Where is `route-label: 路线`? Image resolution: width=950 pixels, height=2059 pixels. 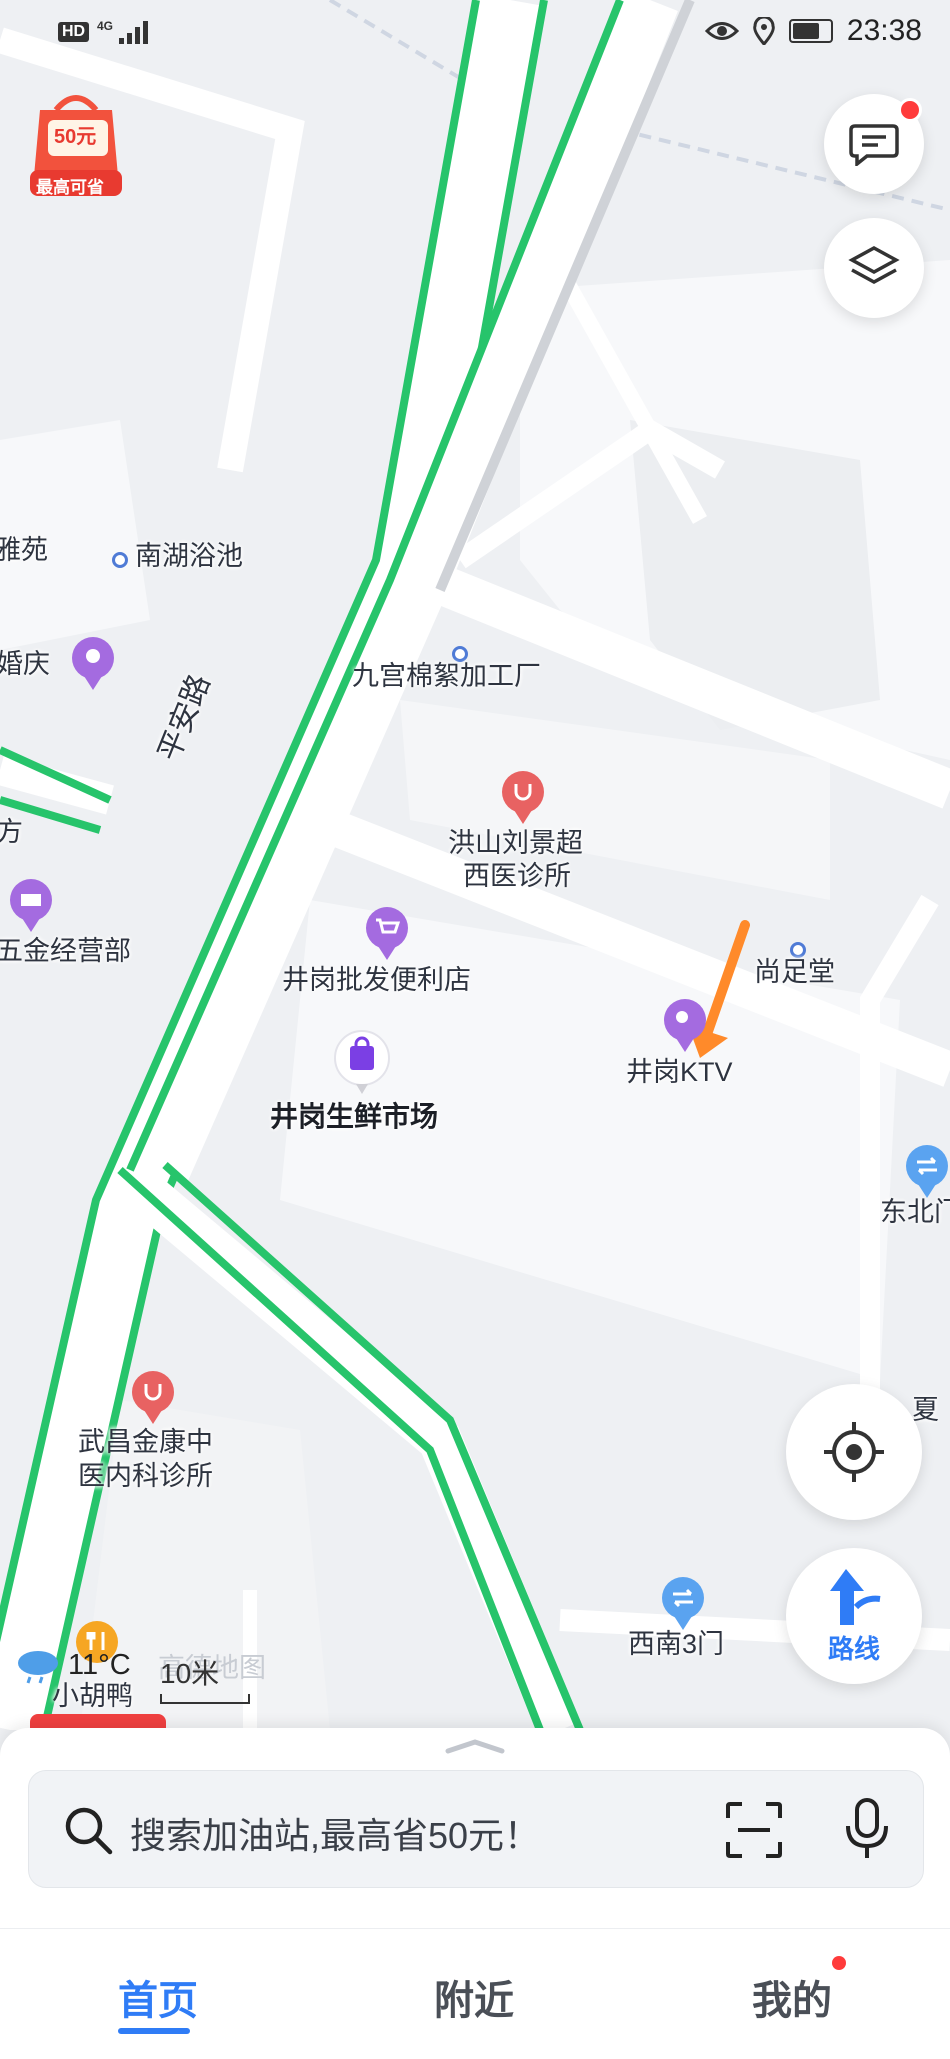
route-label: 路线 is located at coordinates (853, 1648).